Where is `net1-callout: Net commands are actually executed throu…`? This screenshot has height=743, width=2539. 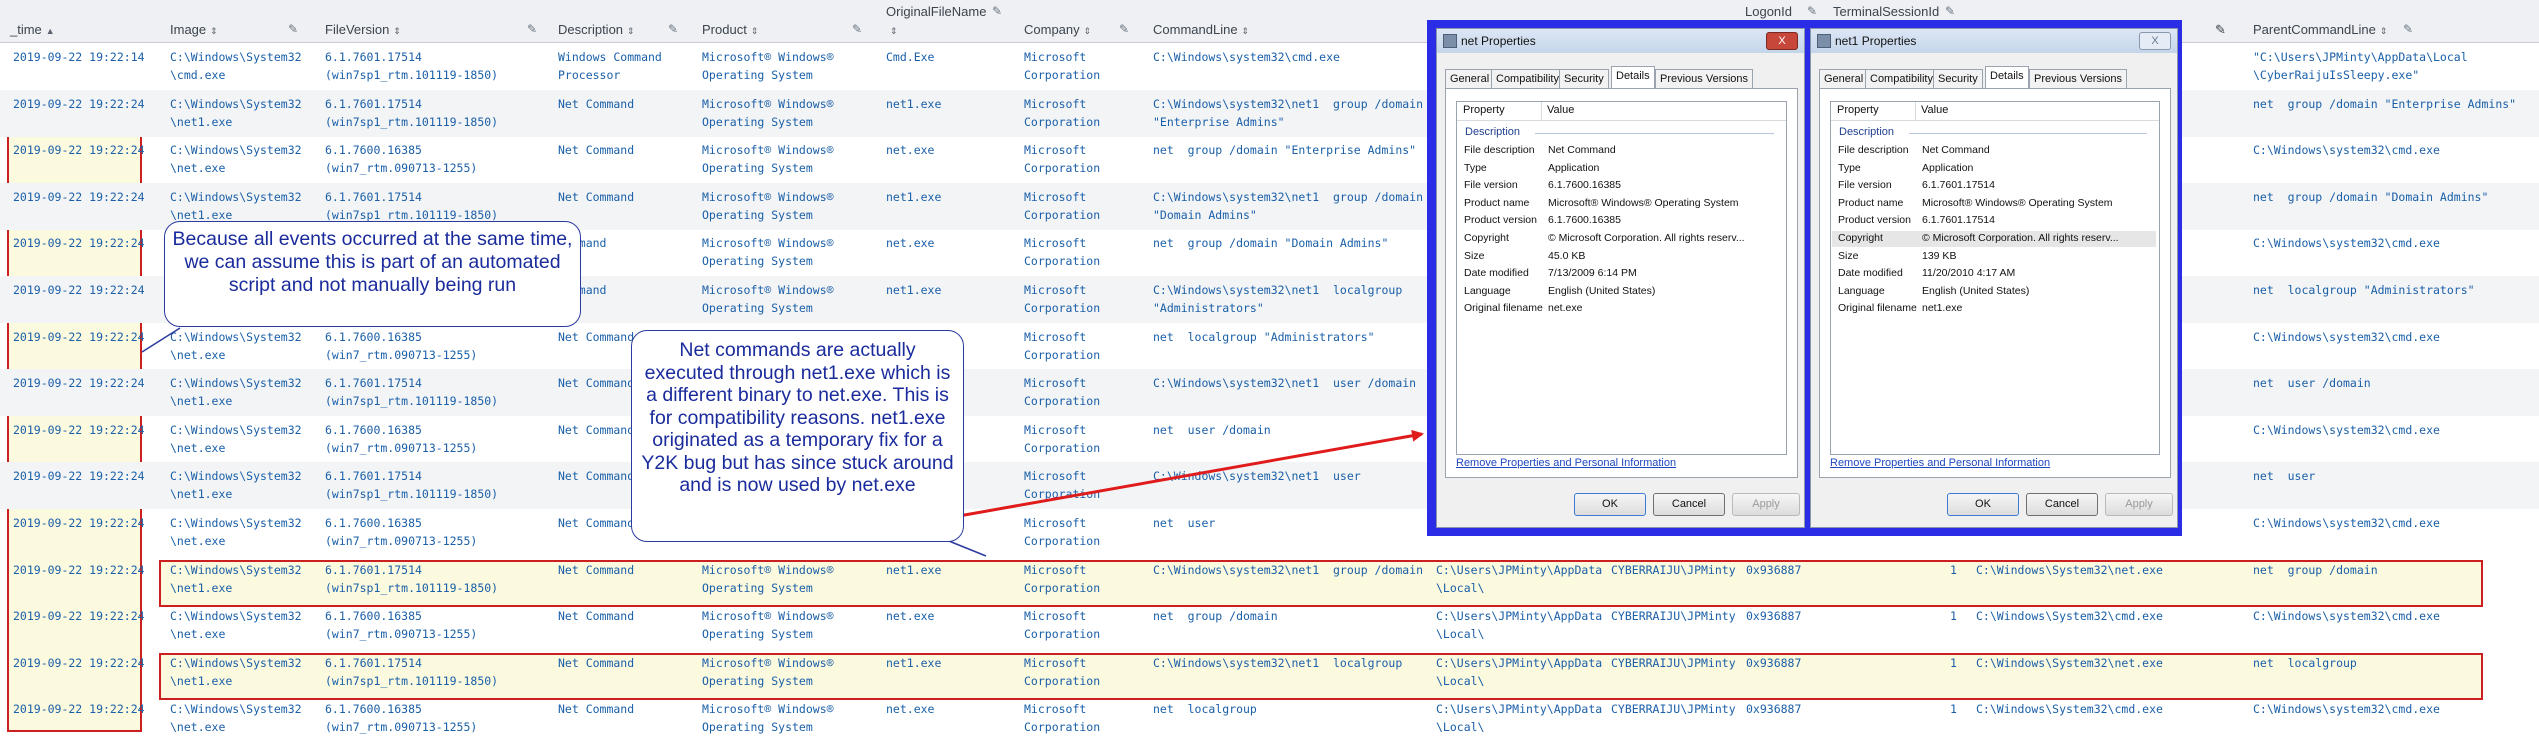 net1-callout: Net commands are actually executed throu… is located at coordinates (797, 436).